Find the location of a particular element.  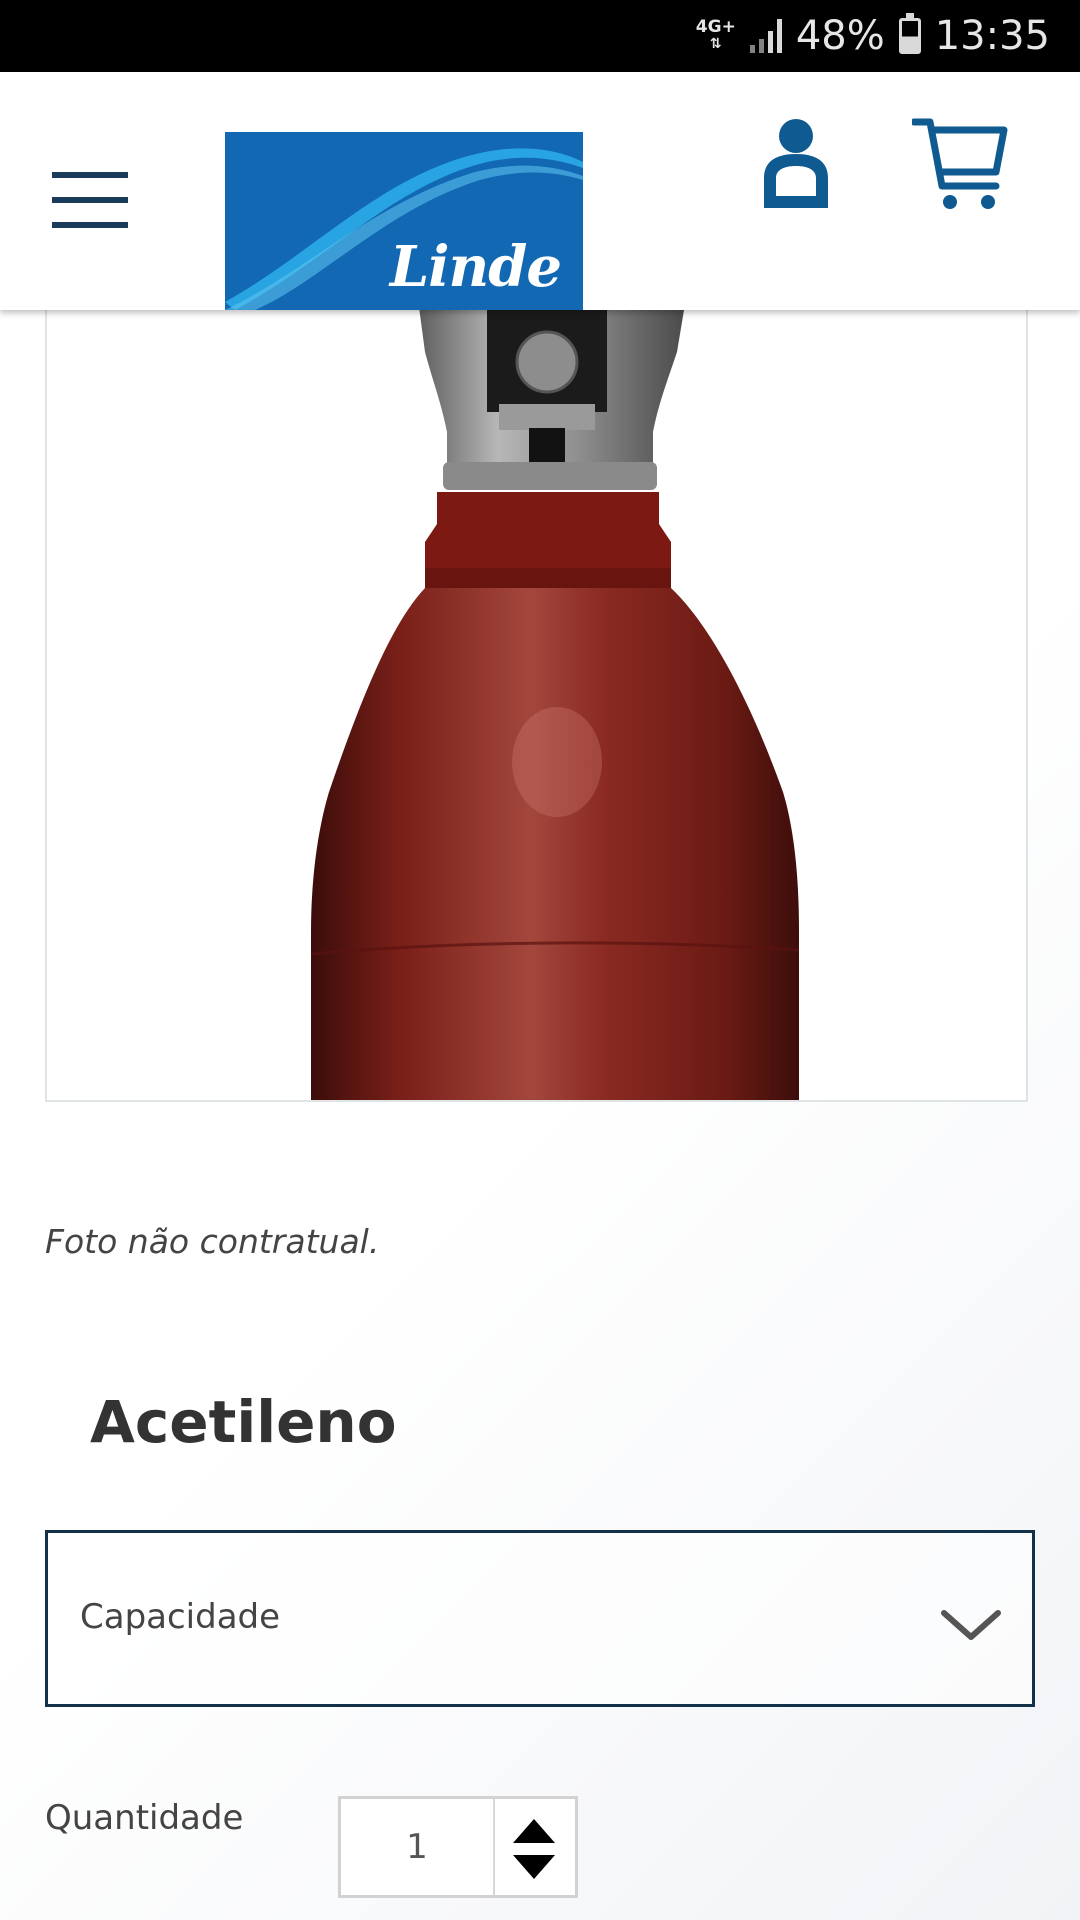

status-bar: 4G+ ⇅ 48% 13:35 is located at coordinates (540, 36).